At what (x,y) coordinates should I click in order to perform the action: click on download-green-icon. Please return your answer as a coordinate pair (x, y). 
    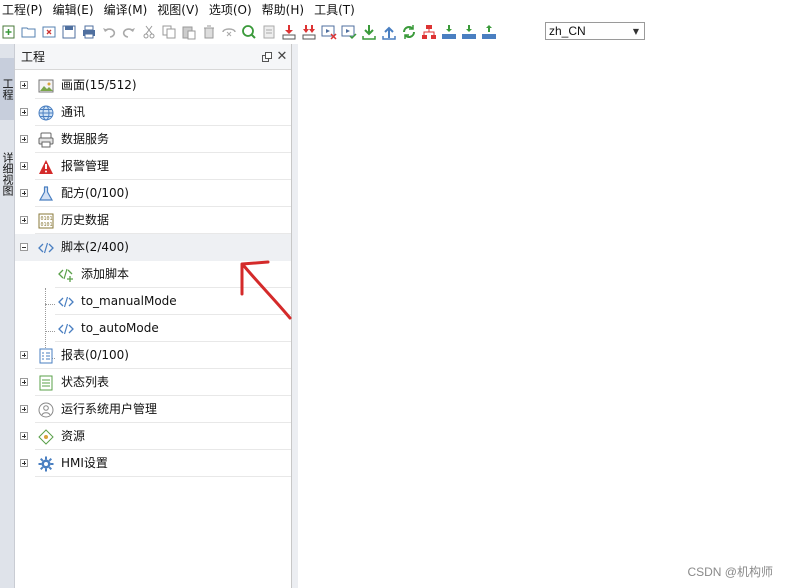
    Looking at the image, I should click on (369, 32).